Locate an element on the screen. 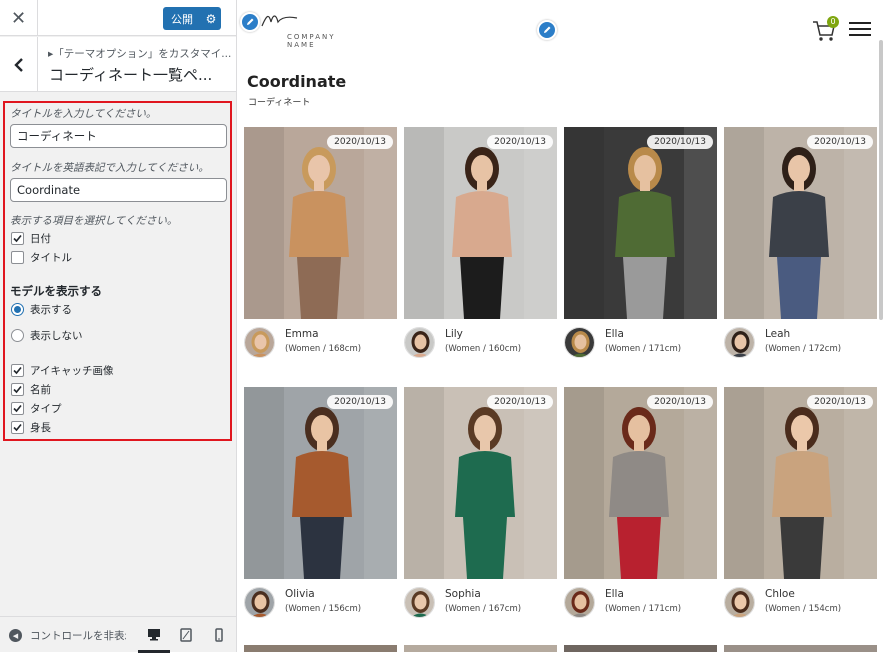  model-info: Chloe (Women / 154cm) is located at coordinates (800, 600).